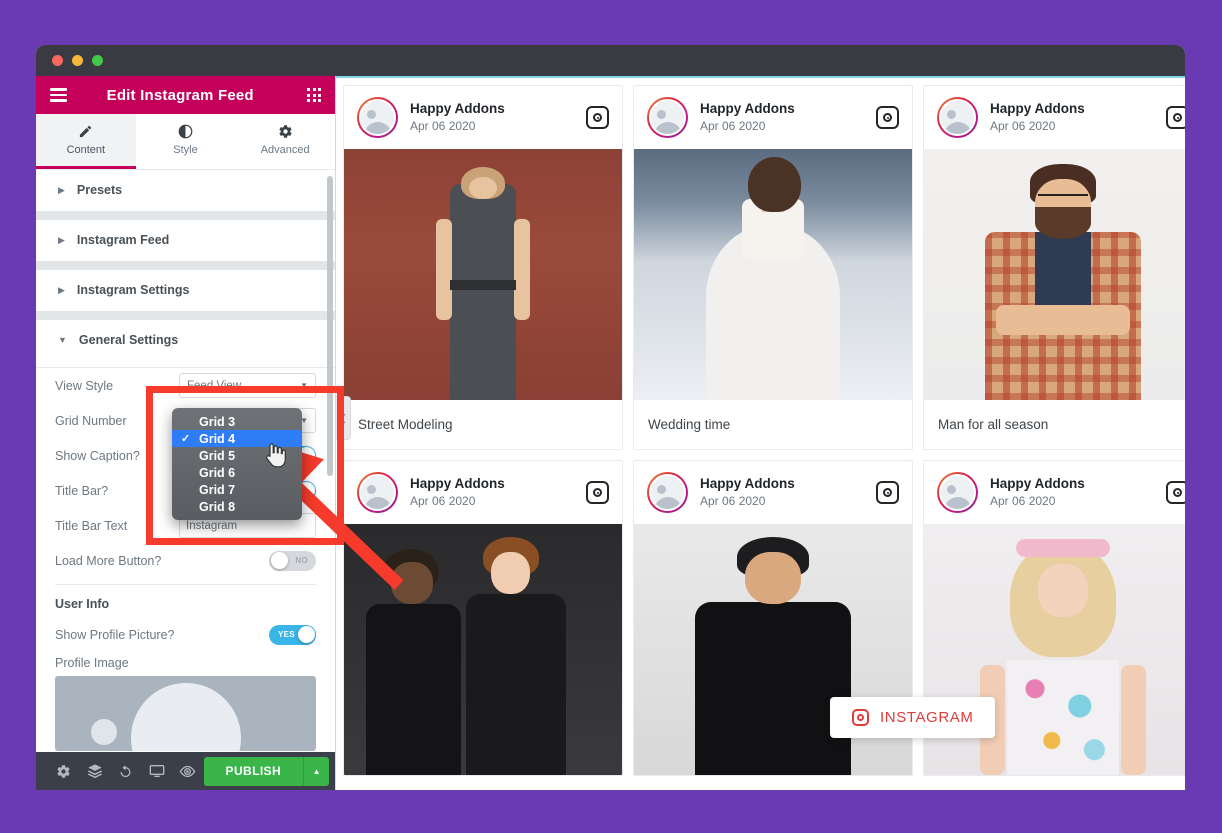 Image resolution: width=1222 pixels, height=833 pixels. Describe the element at coordinates (86, 131) in the screenshot. I see `pencil-icon` at that location.